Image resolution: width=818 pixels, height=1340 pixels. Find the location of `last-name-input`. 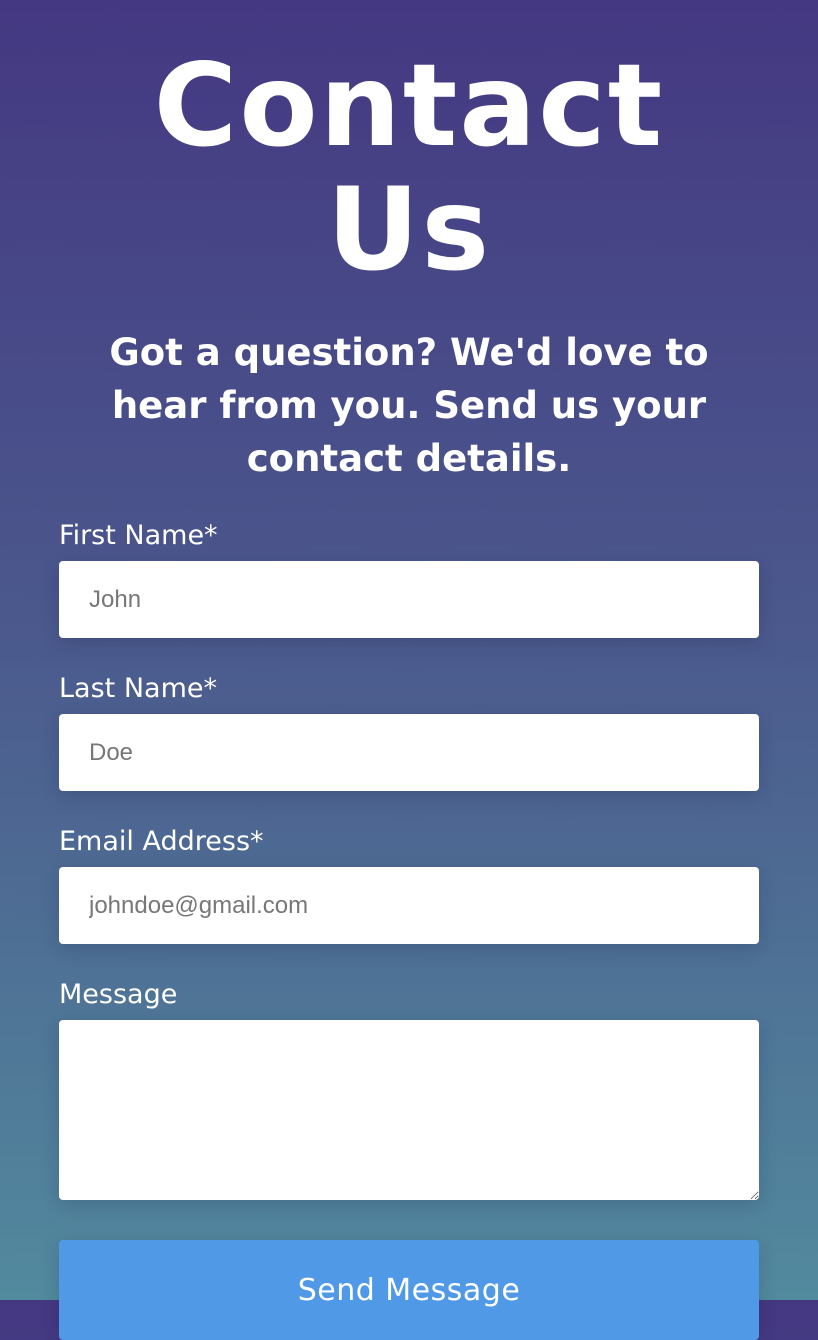

last-name-input is located at coordinates (409, 752).